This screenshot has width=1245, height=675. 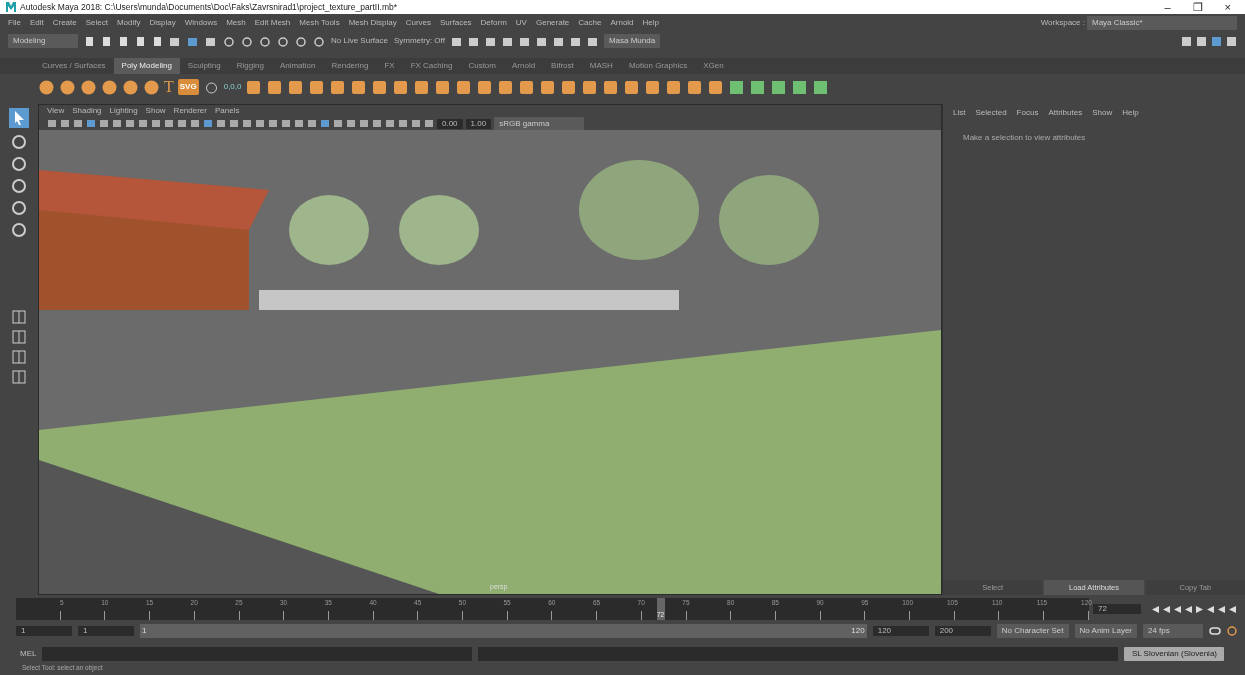 I want to click on color-space-dropdown: sRGB gamma, so click(x=539, y=123).